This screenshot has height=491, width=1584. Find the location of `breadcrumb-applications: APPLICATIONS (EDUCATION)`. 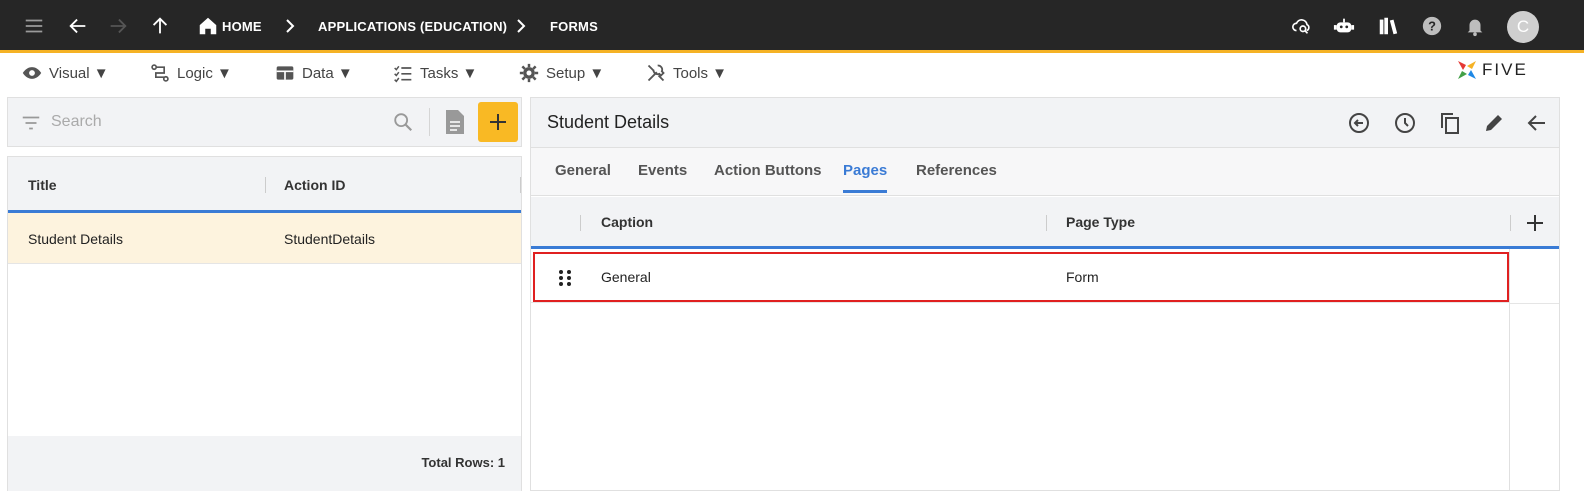

breadcrumb-applications: APPLICATIONS (EDUCATION) is located at coordinates (412, 26).